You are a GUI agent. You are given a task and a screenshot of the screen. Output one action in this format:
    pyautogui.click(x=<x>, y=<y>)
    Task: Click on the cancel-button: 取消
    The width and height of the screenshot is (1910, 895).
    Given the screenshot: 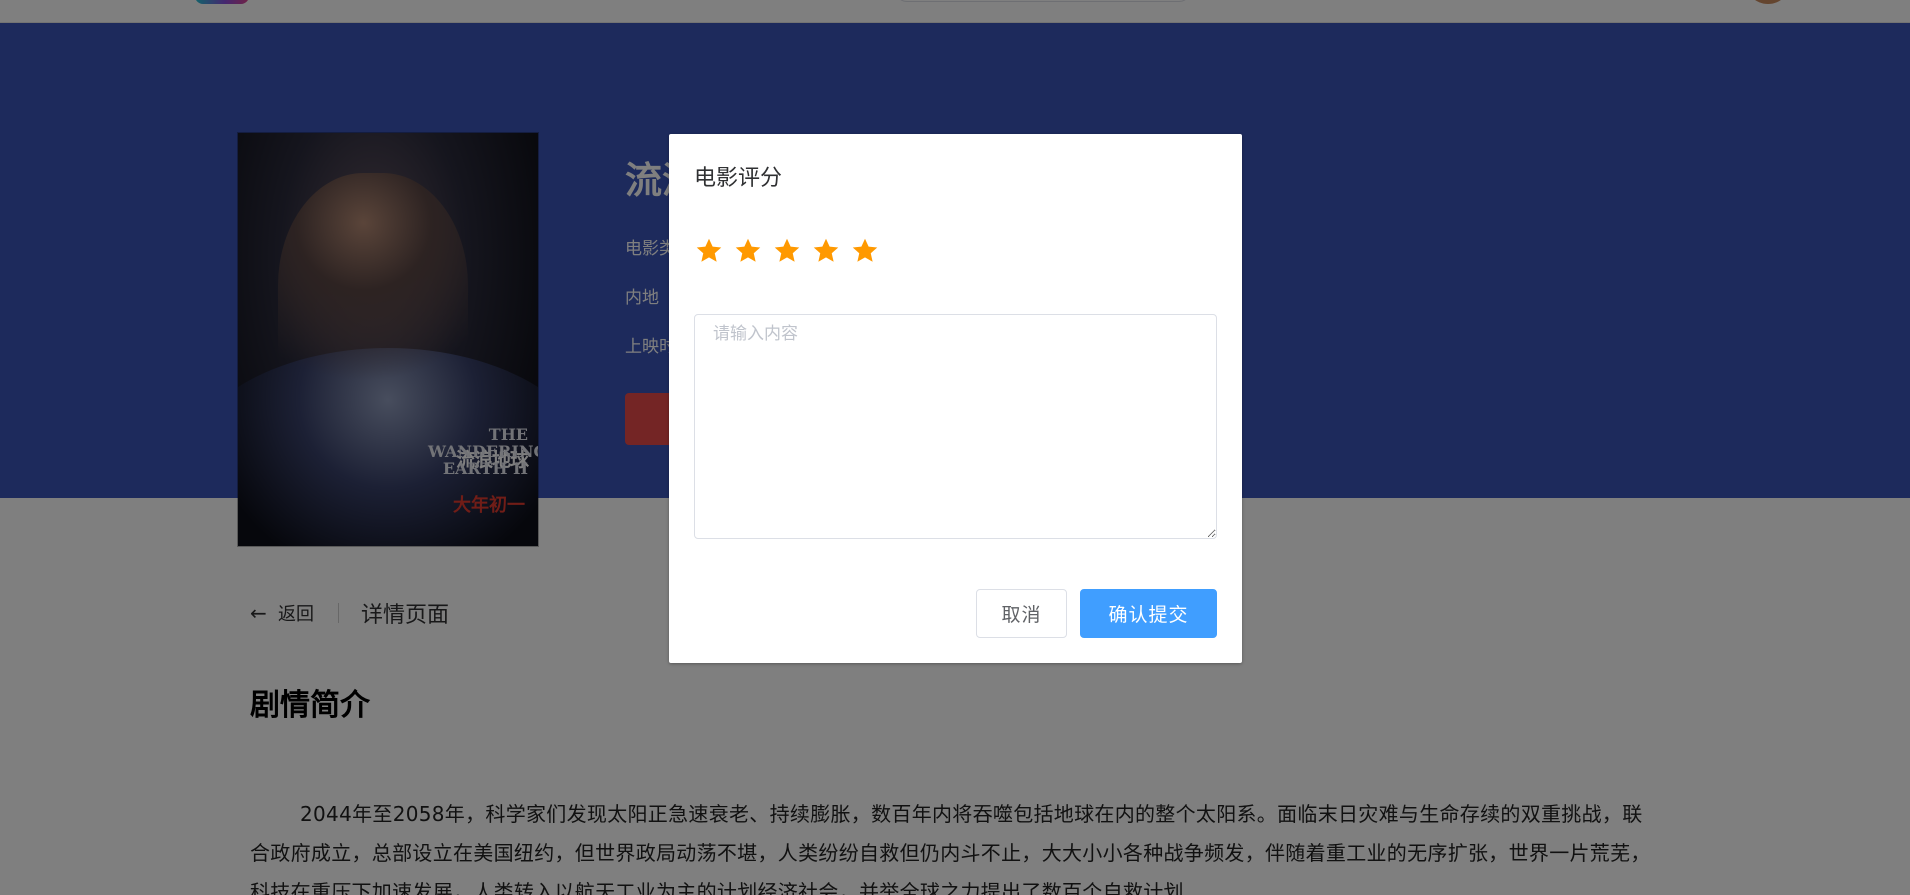 What is the action you would take?
    pyautogui.click(x=1021, y=613)
    